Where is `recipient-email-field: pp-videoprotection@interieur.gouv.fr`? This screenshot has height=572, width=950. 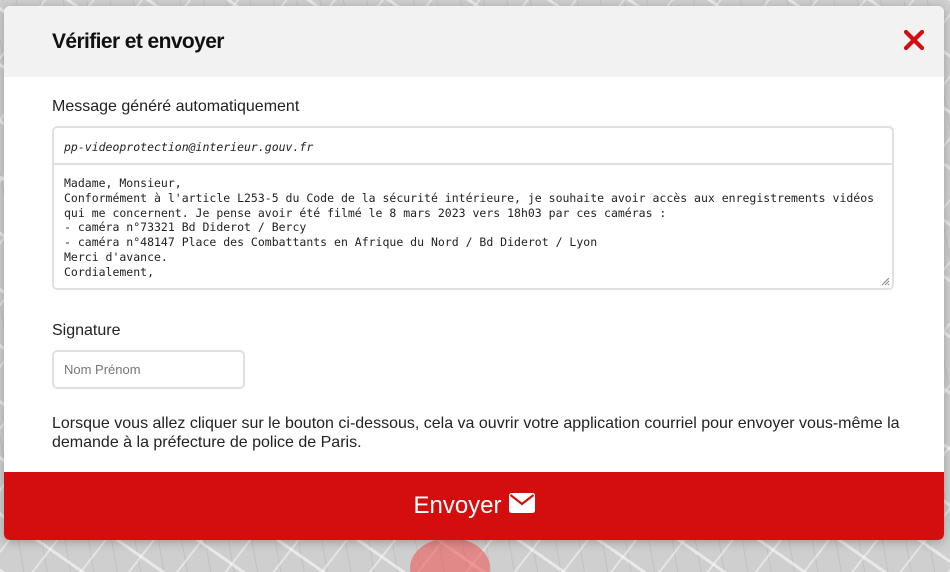
recipient-email-field: pp-videoprotection@interieur.gouv.fr is located at coordinates (473, 146).